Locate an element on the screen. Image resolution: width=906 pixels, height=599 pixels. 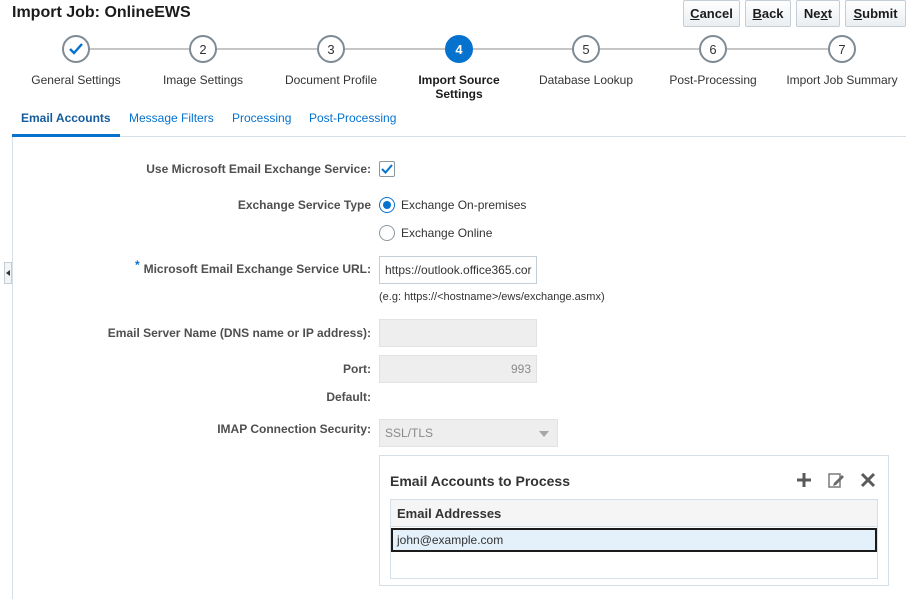
checkmark-icon is located at coordinates (387, 169).